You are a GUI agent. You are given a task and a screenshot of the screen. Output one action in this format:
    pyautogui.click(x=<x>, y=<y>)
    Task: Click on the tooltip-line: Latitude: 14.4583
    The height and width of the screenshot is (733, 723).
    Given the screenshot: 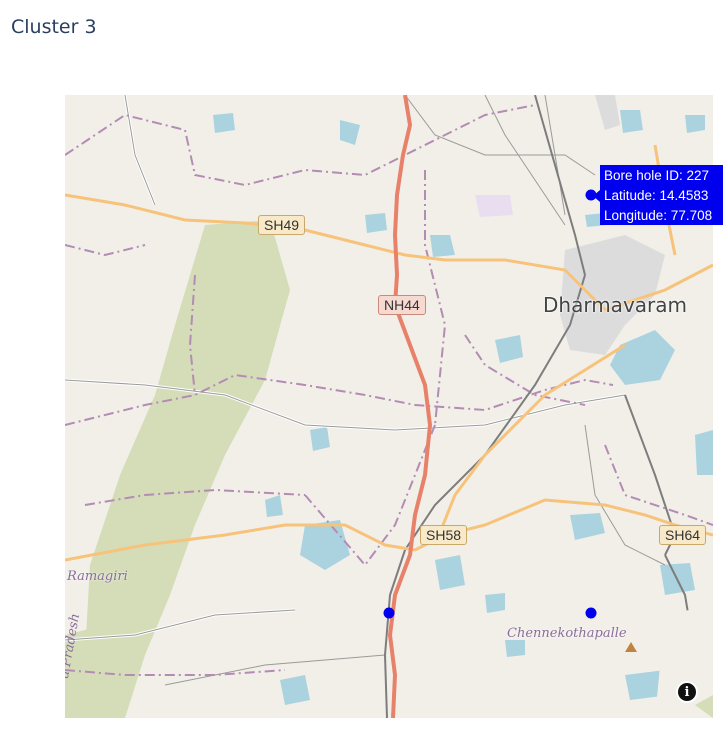 What is the action you would take?
    pyautogui.click(x=656, y=195)
    